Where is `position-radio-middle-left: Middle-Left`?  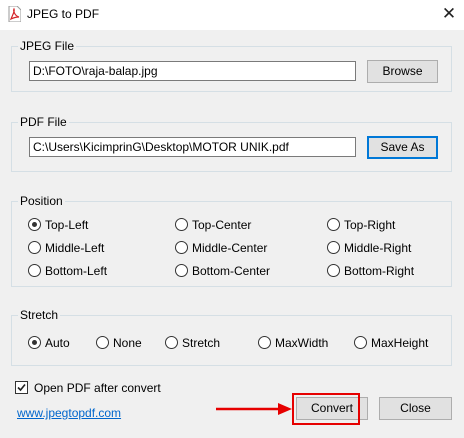 position-radio-middle-left: Middle-Left is located at coordinates (66, 248).